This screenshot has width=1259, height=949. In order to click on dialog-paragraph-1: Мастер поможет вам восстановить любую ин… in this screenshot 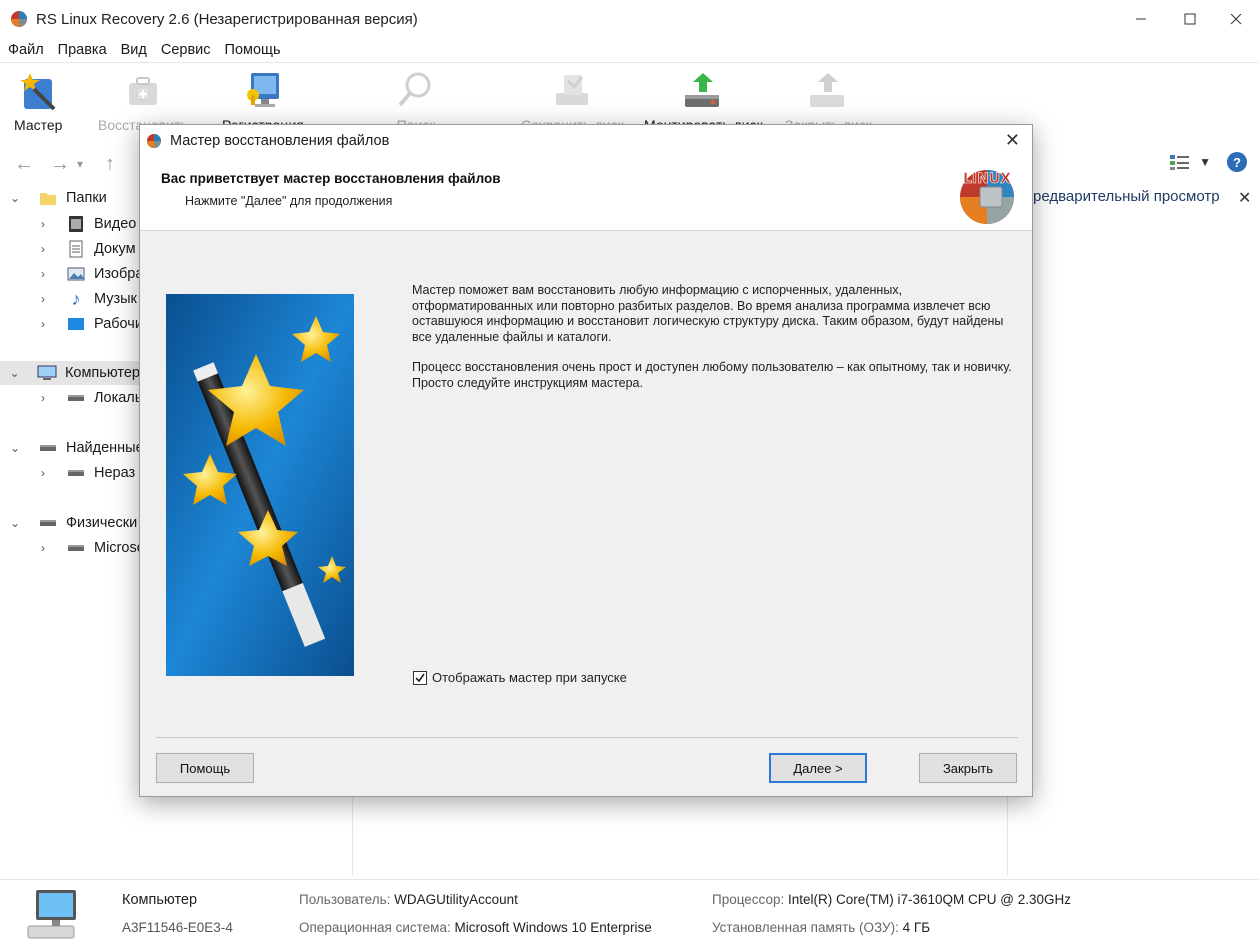, I will do `click(708, 313)`.